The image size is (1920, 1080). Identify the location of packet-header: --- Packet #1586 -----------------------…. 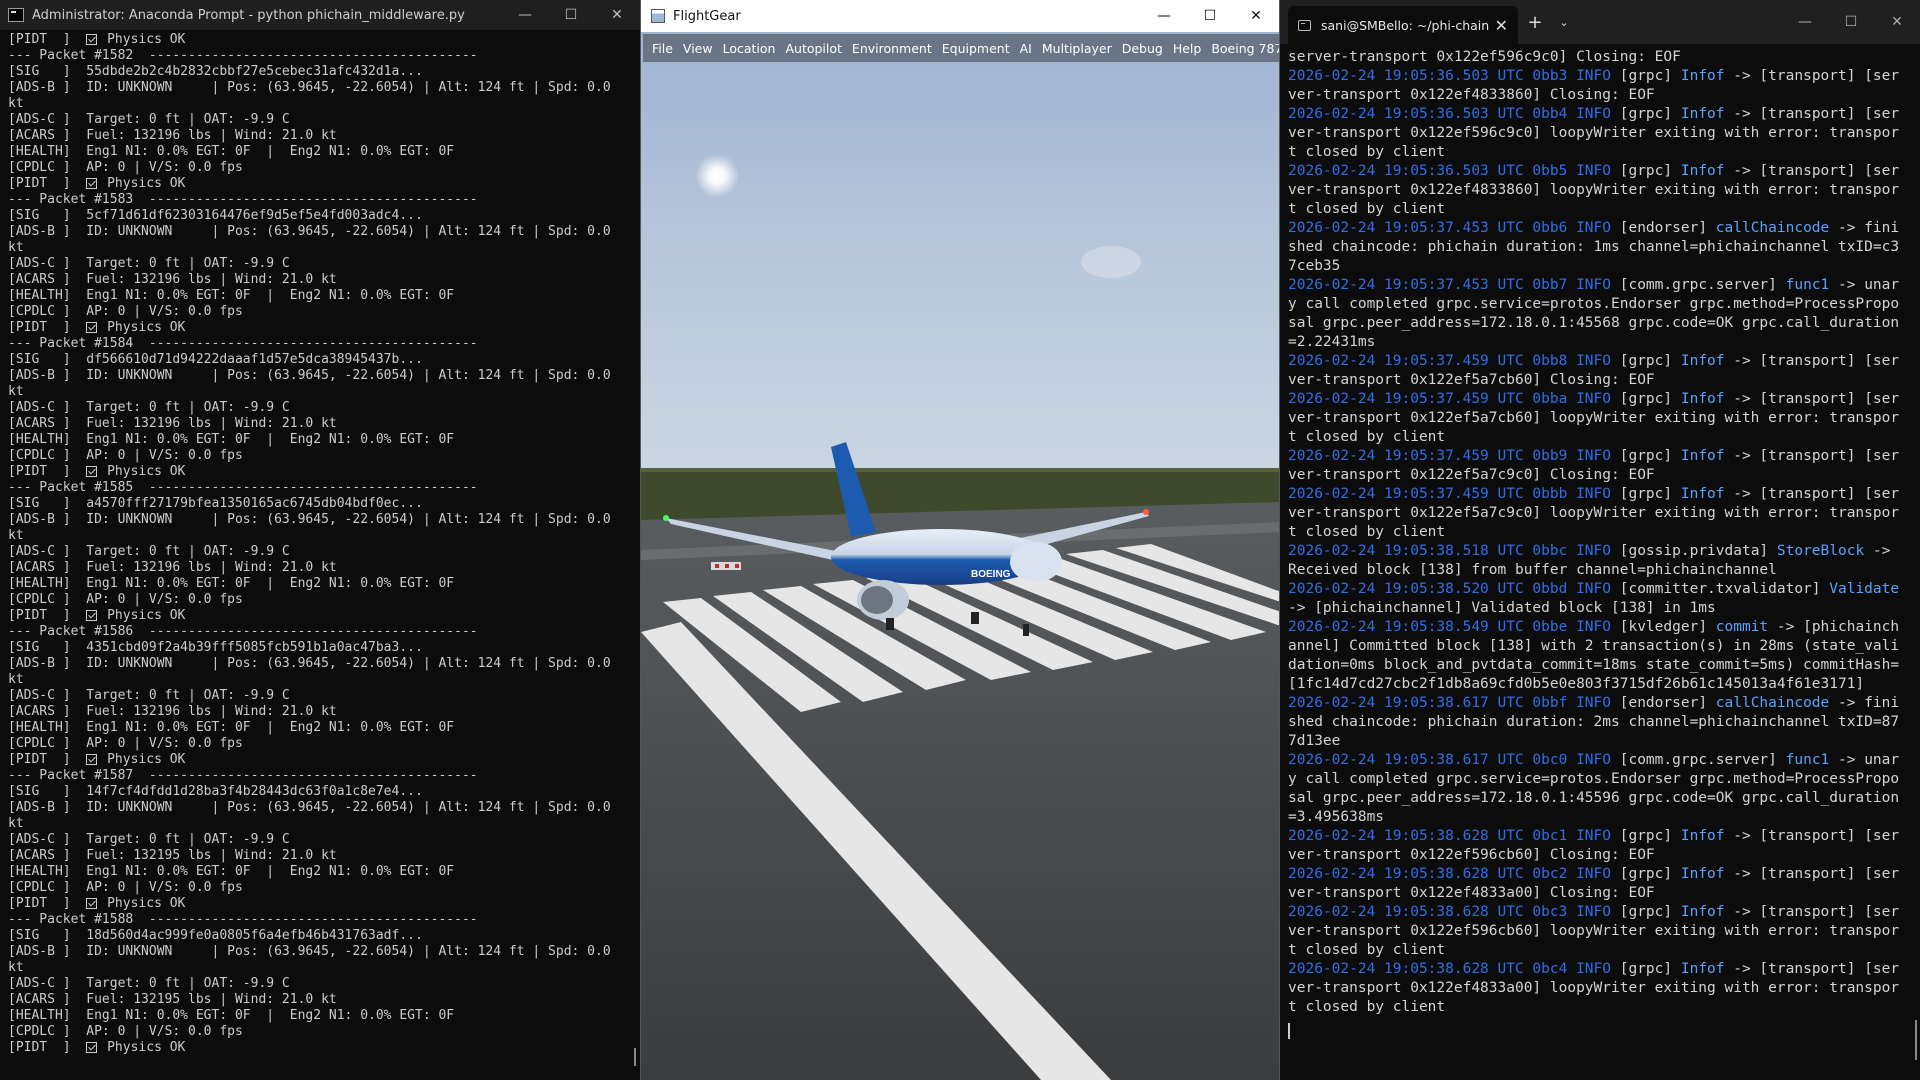
(243, 631).